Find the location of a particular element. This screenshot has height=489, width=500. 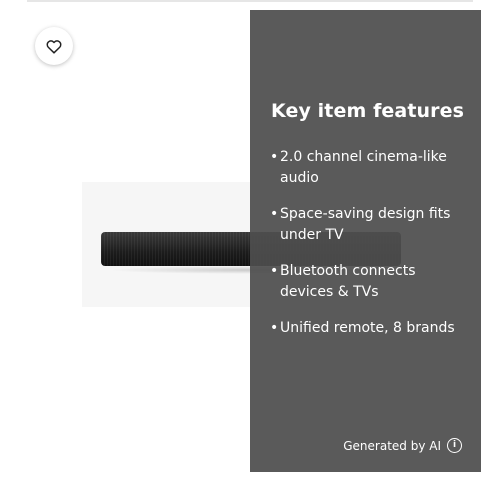

favorite-button is located at coordinates (54, 46).